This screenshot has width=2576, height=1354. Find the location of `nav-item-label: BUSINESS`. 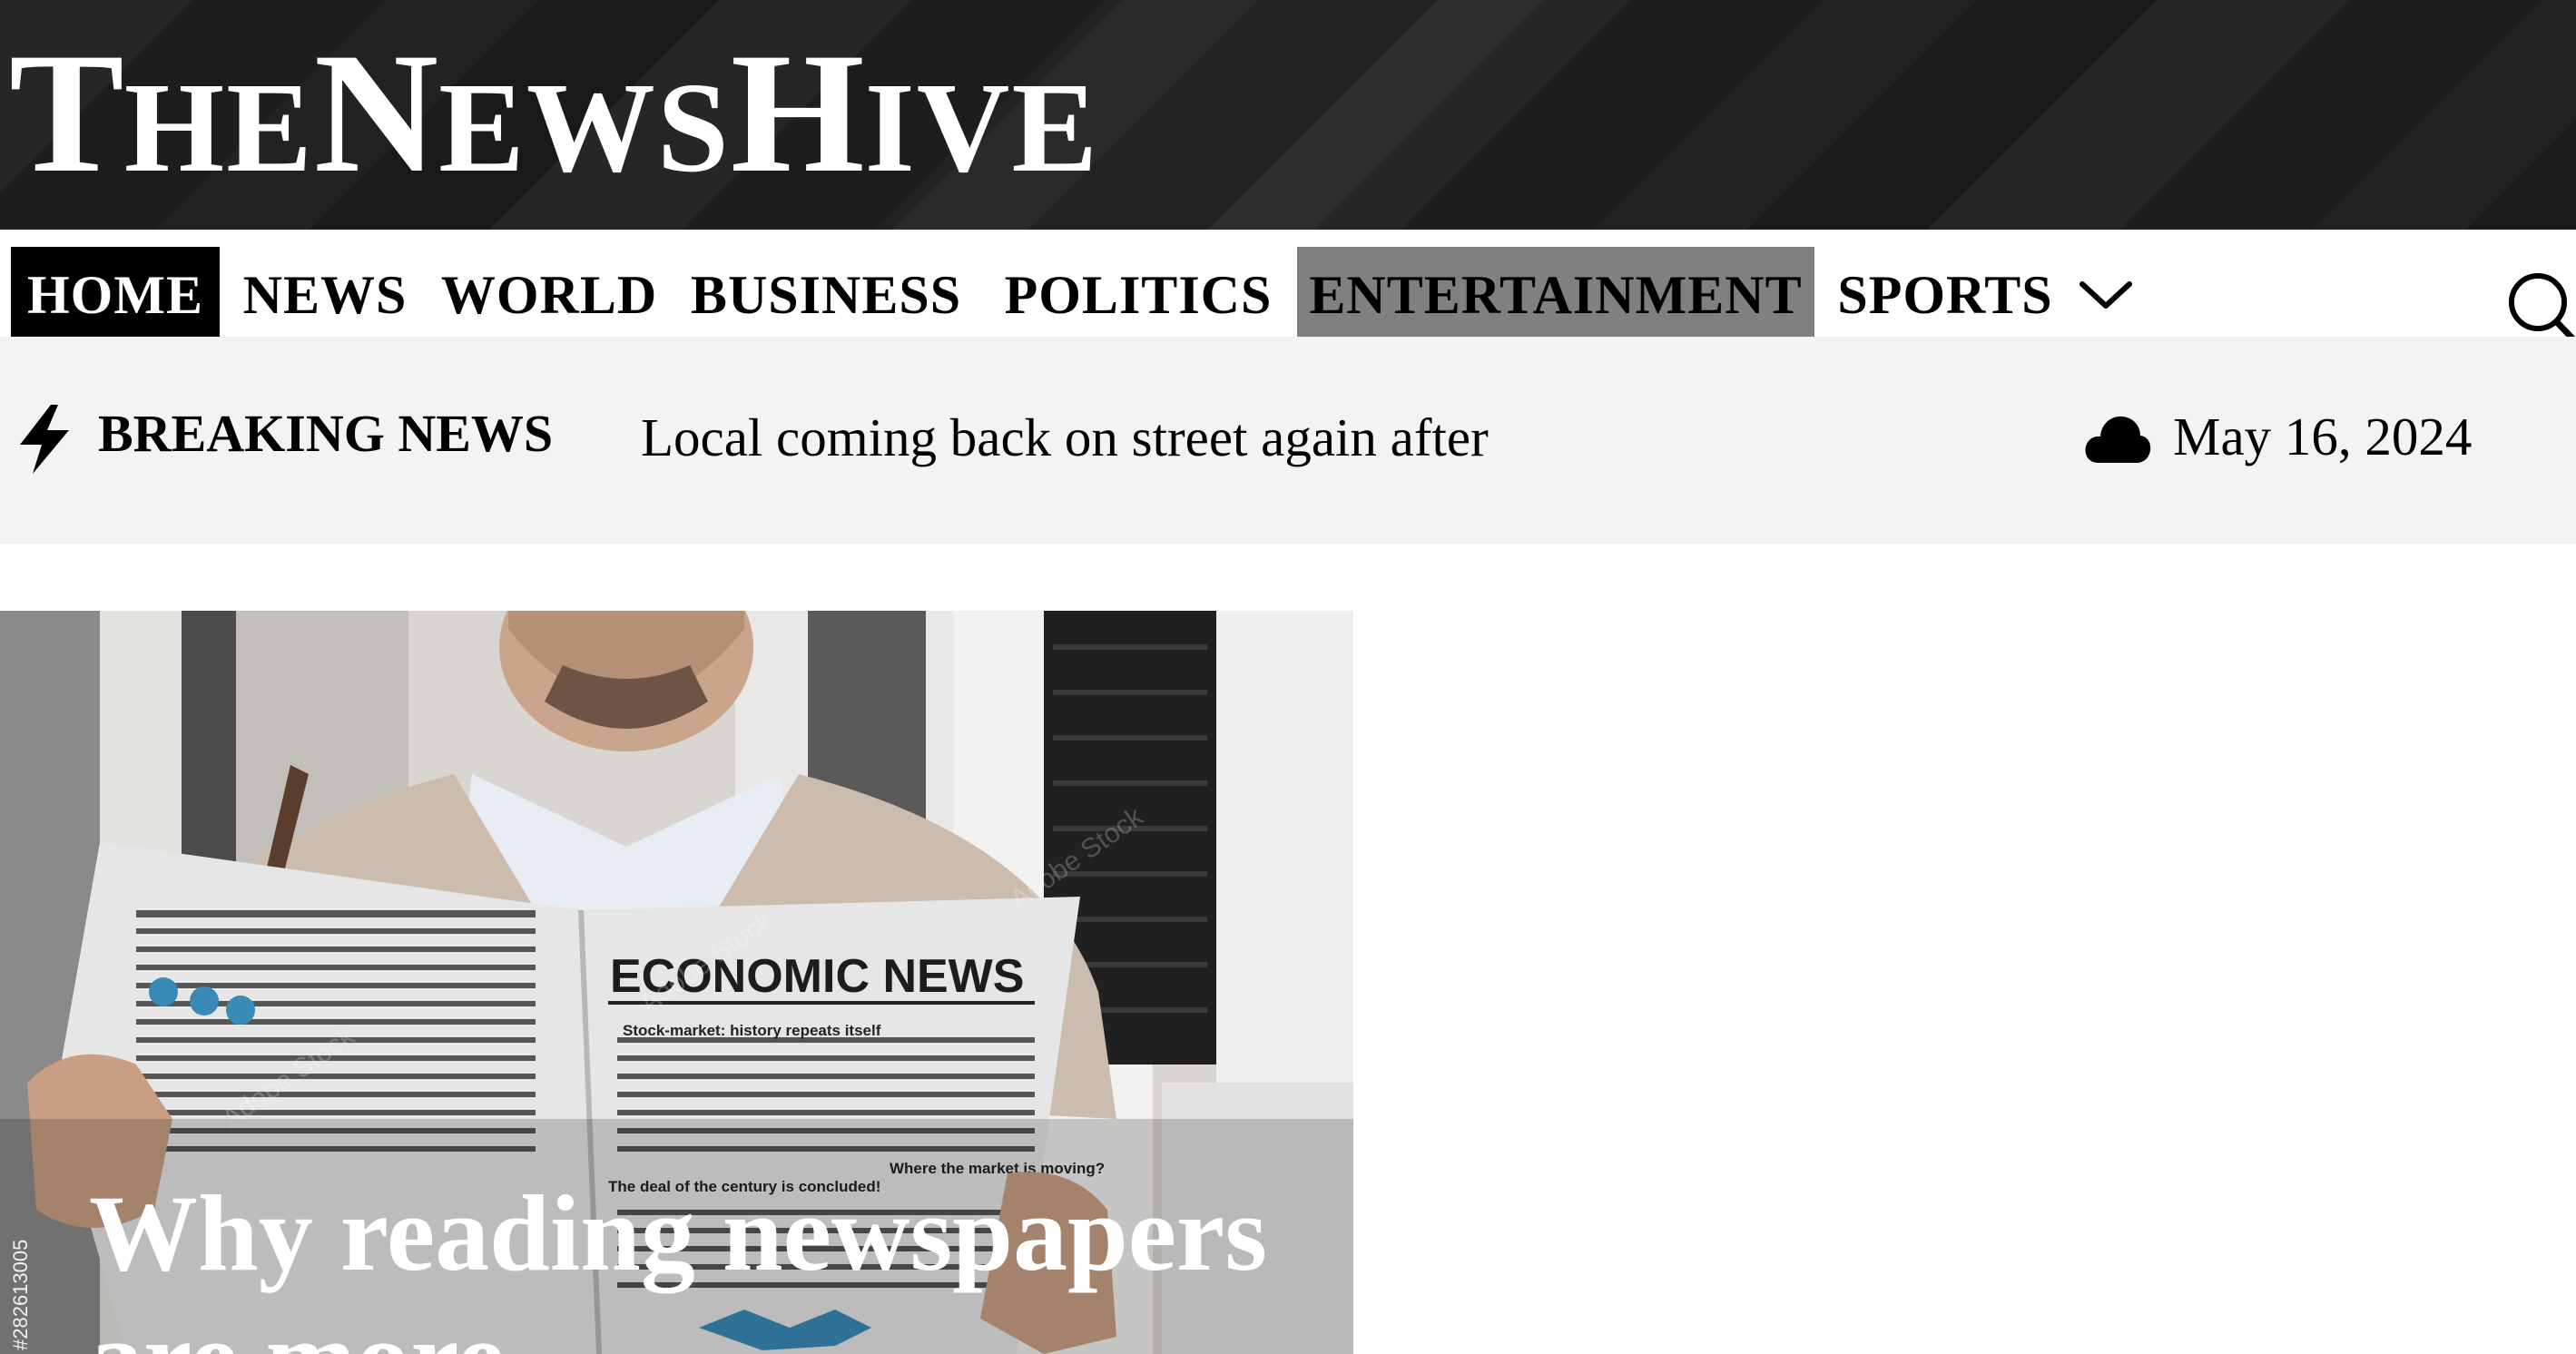

nav-item-label: BUSINESS is located at coordinates (826, 294).